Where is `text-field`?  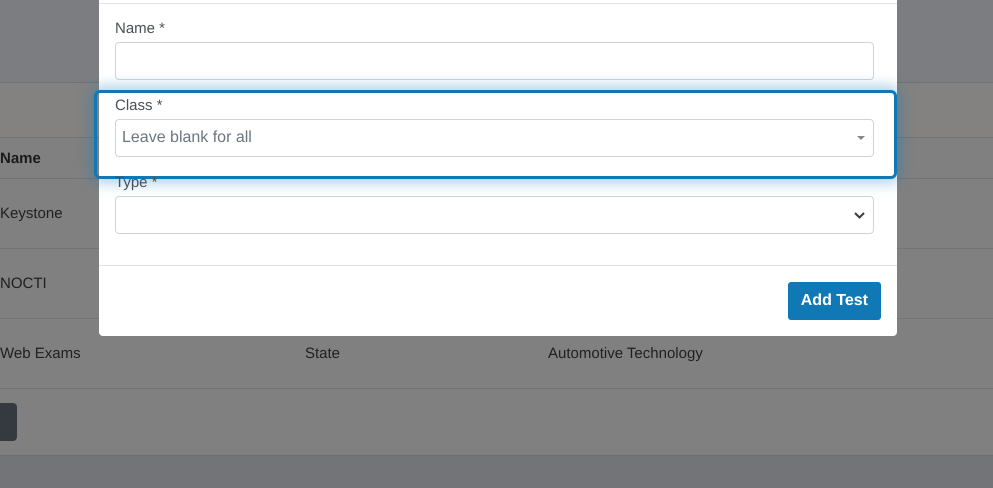 text-field is located at coordinates (494, 61).